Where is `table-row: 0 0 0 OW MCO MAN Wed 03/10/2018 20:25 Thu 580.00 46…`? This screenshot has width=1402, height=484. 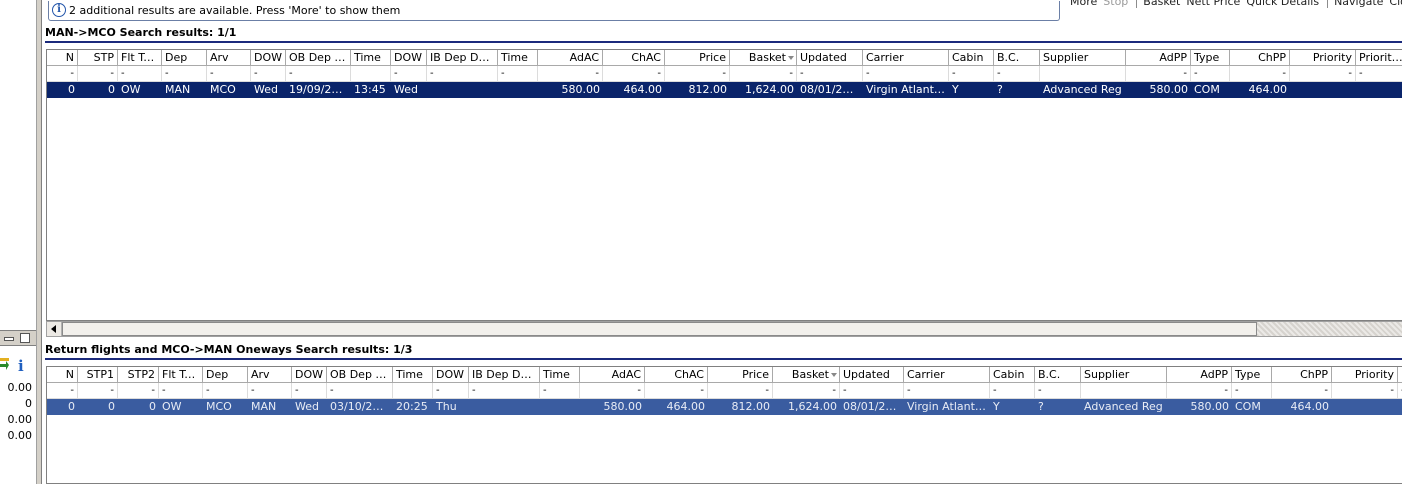
table-row: 0 0 0 OW MCO MAN Wed 03/10/2018 20:25 Thu 580.00 46… is located at coordinates (724, 407).